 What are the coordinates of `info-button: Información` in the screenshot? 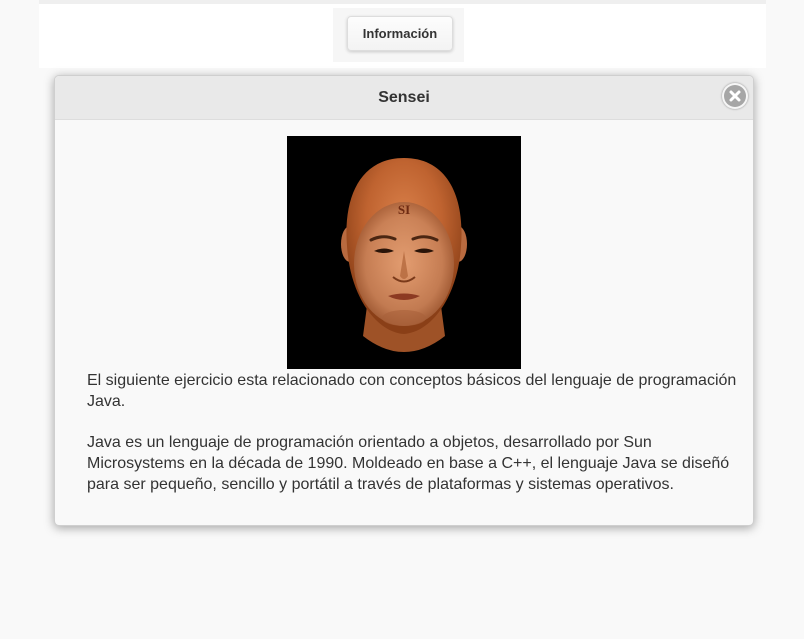 It's located at (400, 33).